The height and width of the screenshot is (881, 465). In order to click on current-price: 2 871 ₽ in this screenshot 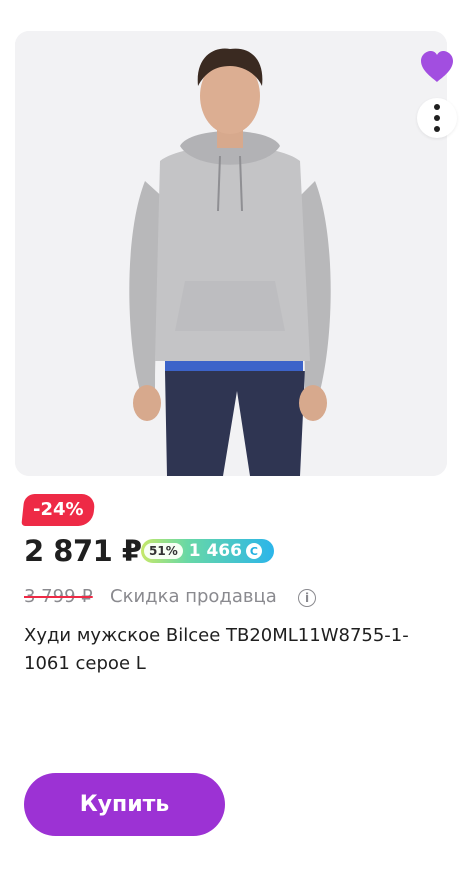, I will do `click(83, 551)`.